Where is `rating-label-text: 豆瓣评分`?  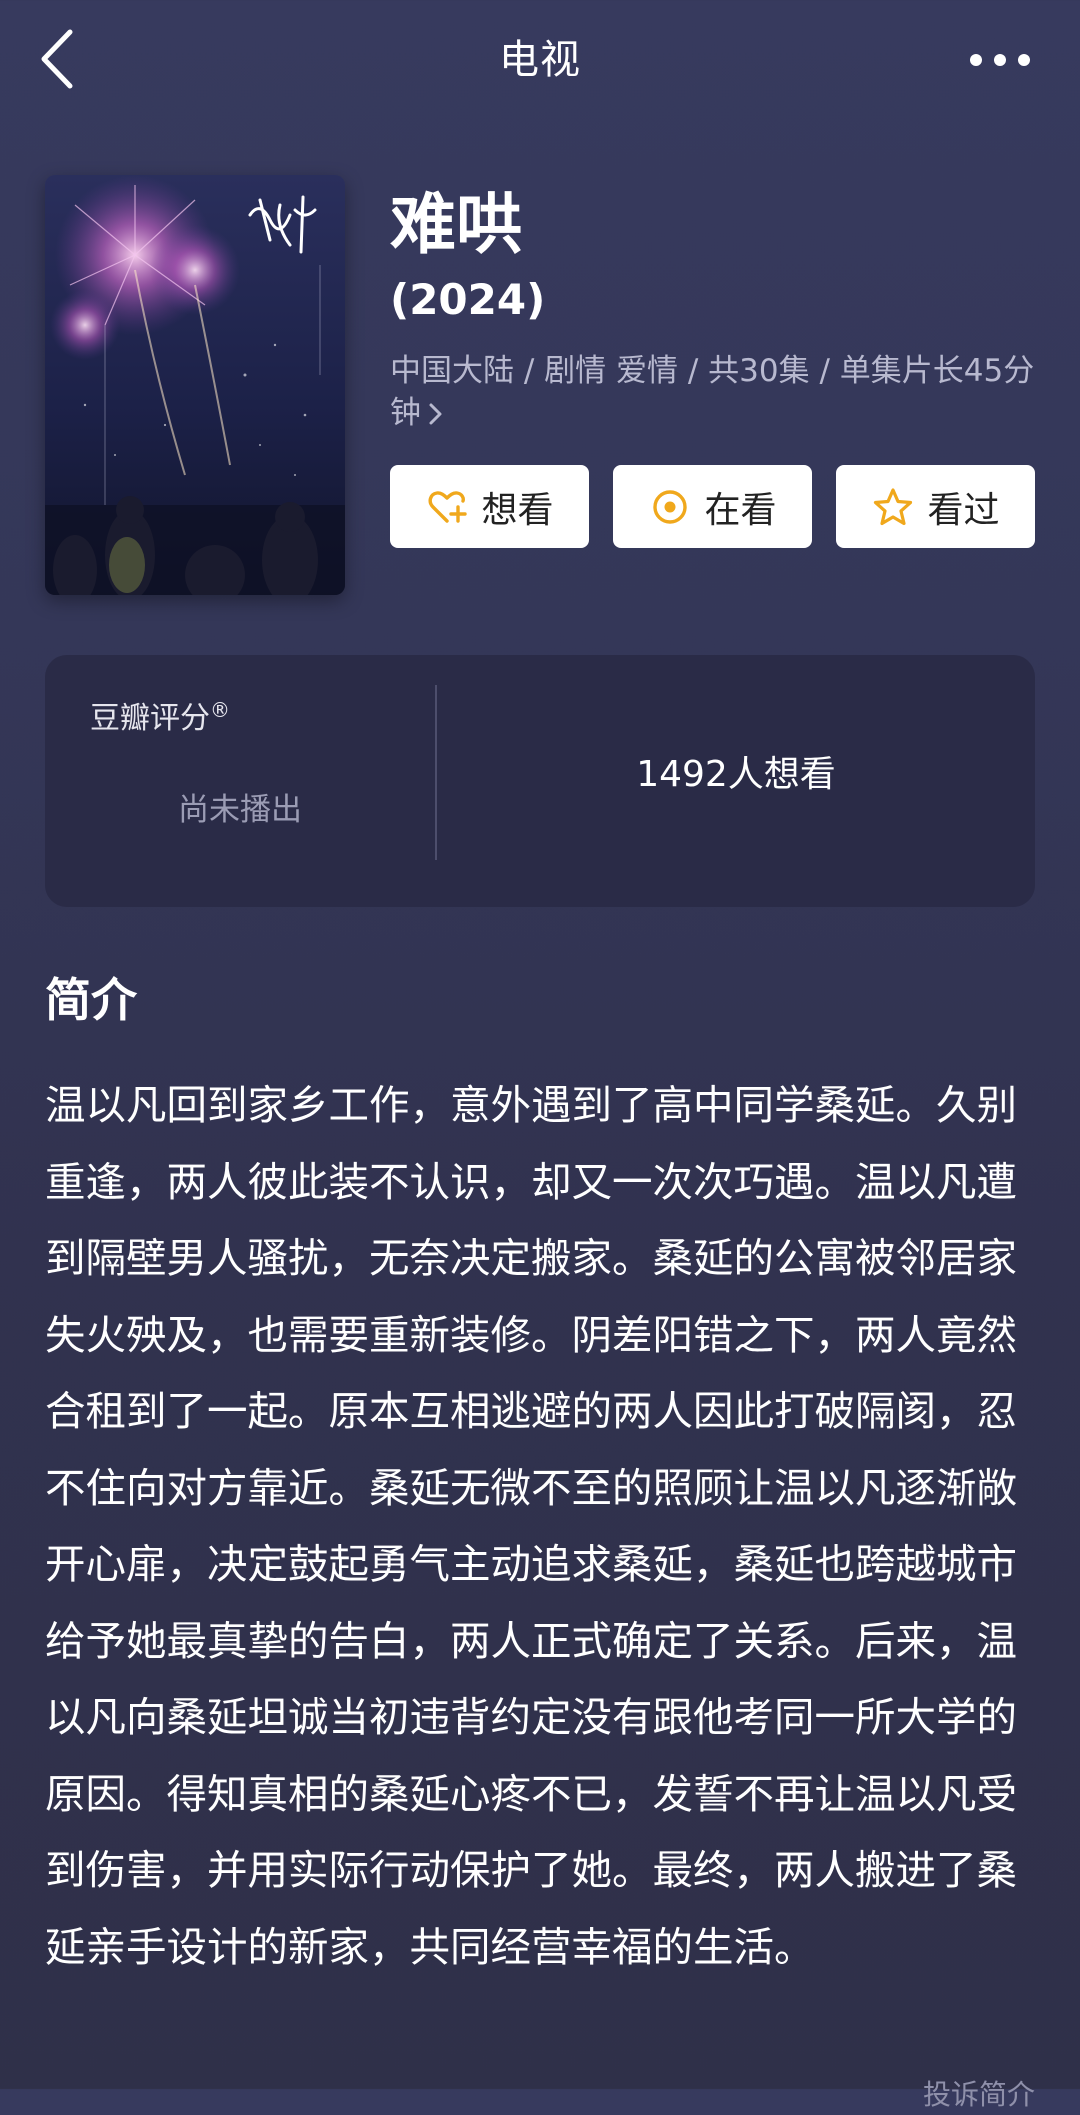
rating-label-text: 豆瓣评分 is located at coordinates (150, 718).